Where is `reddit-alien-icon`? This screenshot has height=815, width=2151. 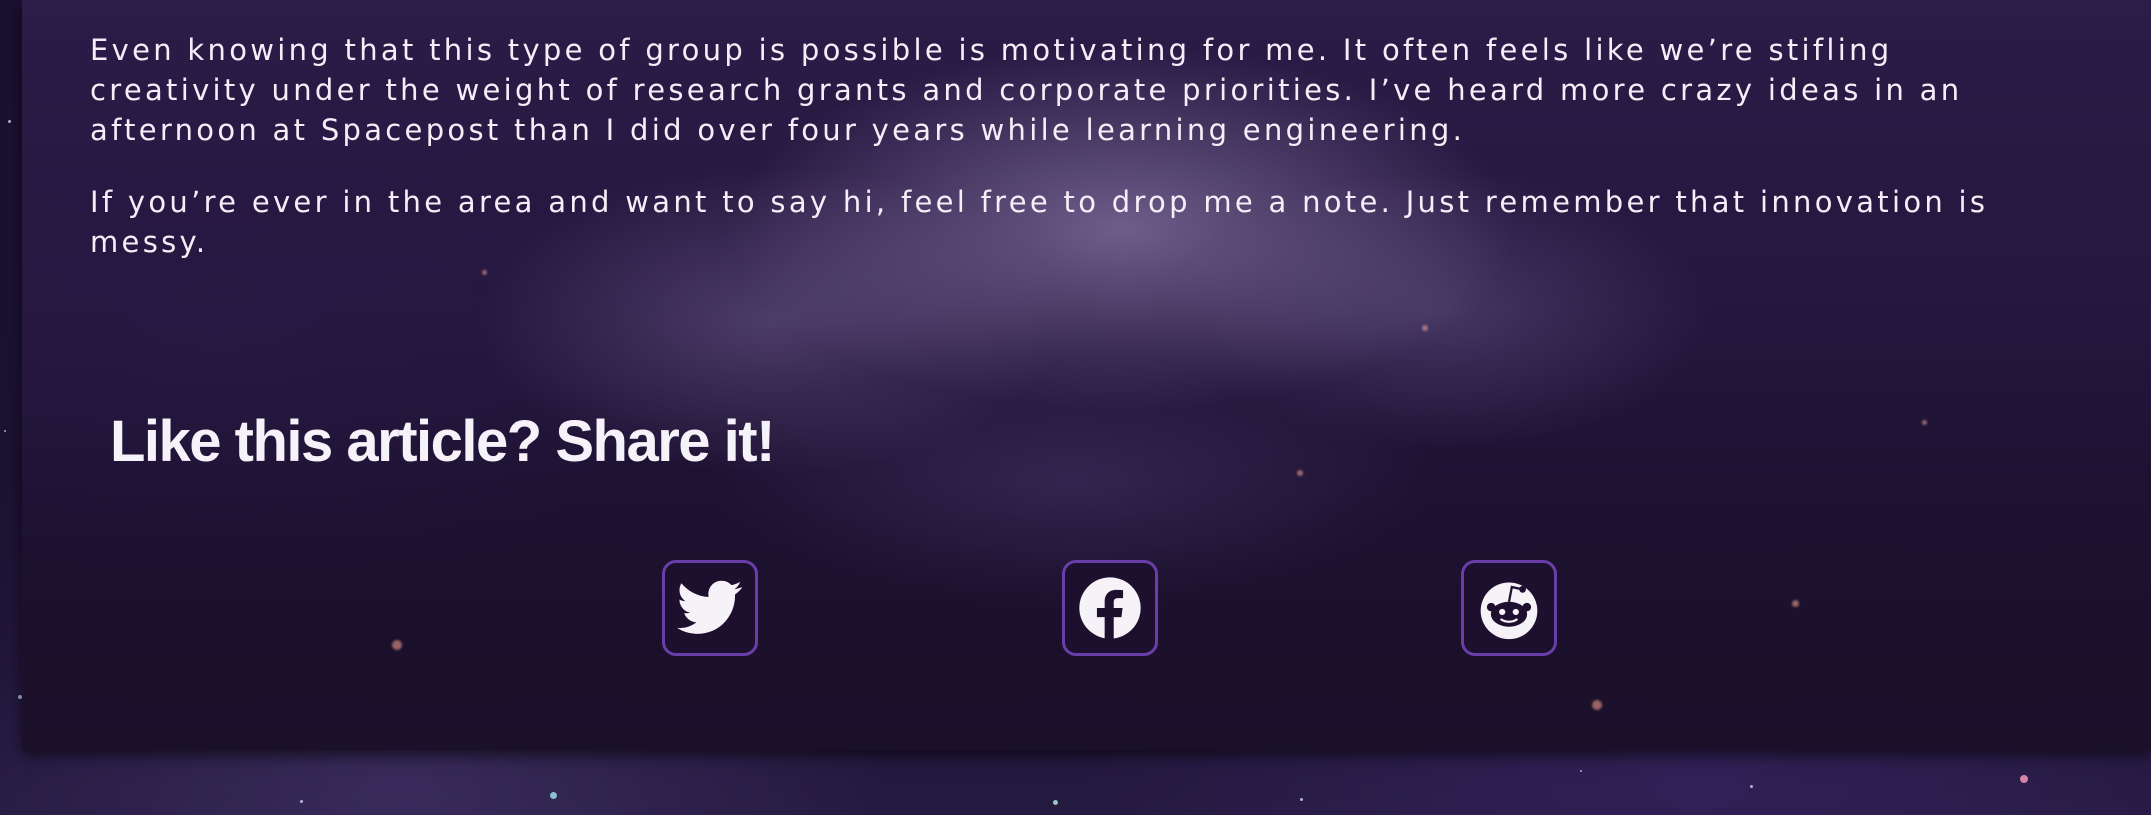
reddit-alien-icon is located at coordinates (1509, 608).